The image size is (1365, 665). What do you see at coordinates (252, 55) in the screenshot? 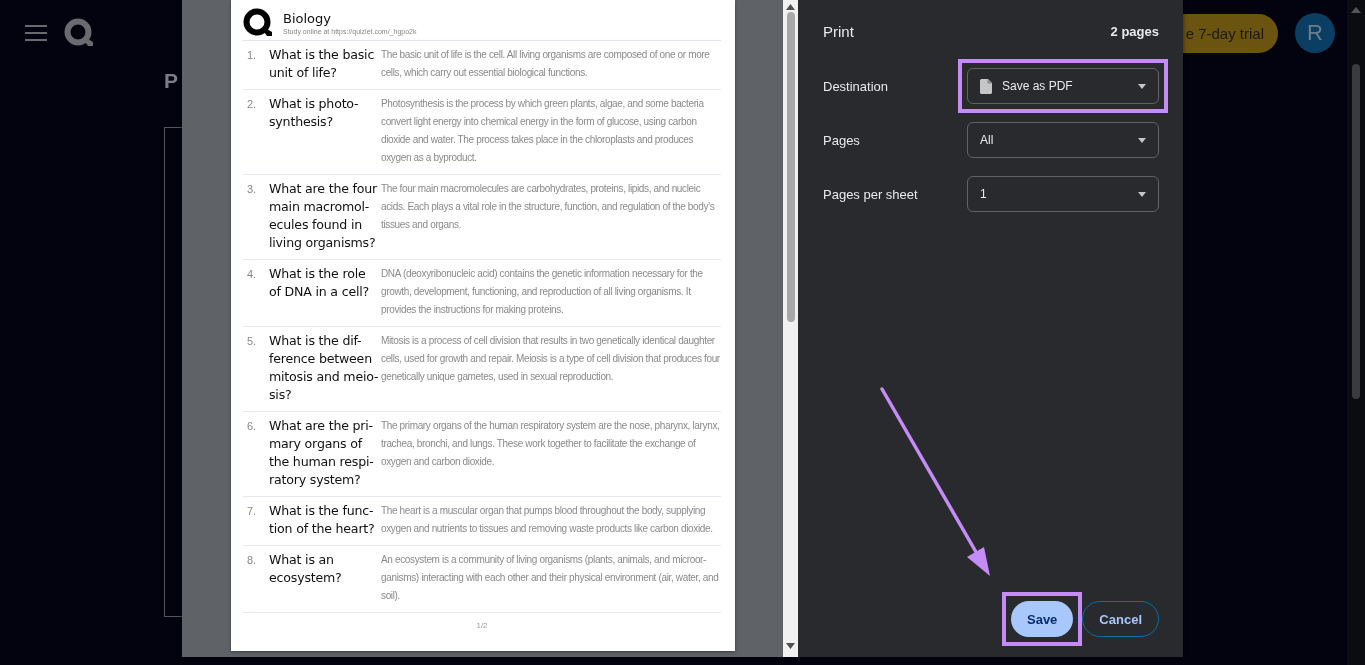
I see `item-number: 1.` at bounding box center [252, 55].